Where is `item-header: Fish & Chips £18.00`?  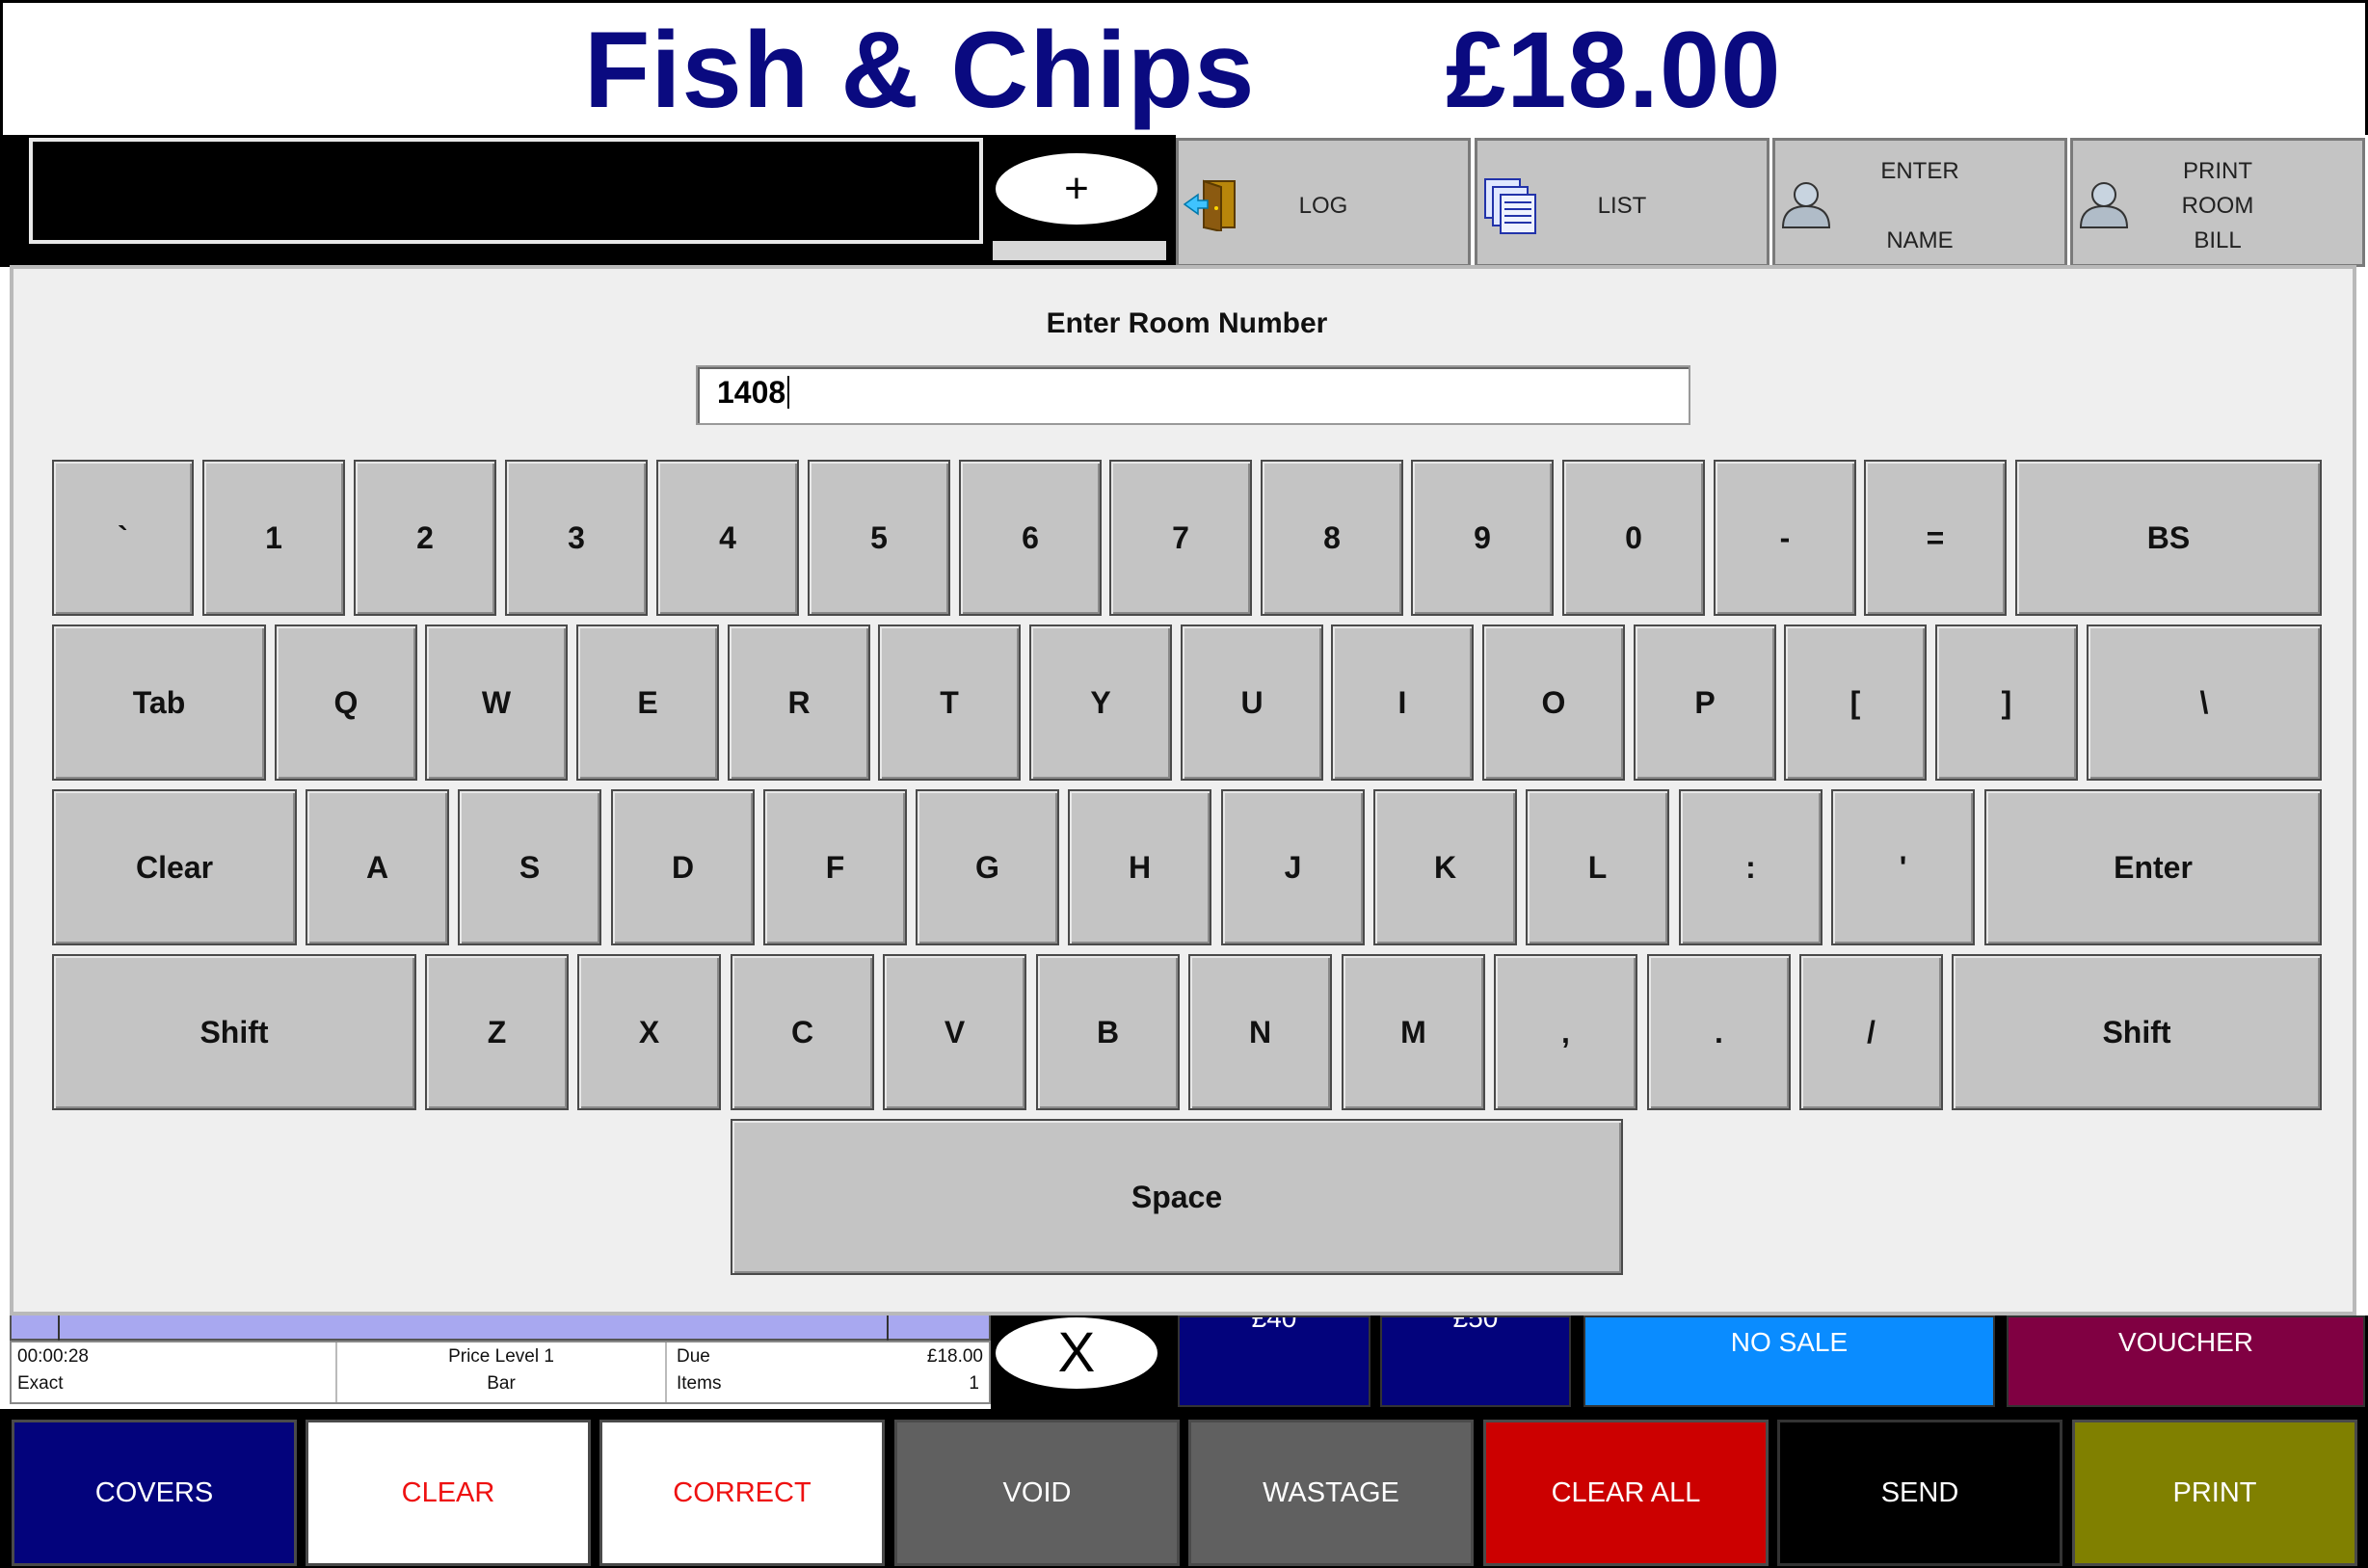 item-header: Fish & Chips £18.00 is located at coordinates (1184, 67).